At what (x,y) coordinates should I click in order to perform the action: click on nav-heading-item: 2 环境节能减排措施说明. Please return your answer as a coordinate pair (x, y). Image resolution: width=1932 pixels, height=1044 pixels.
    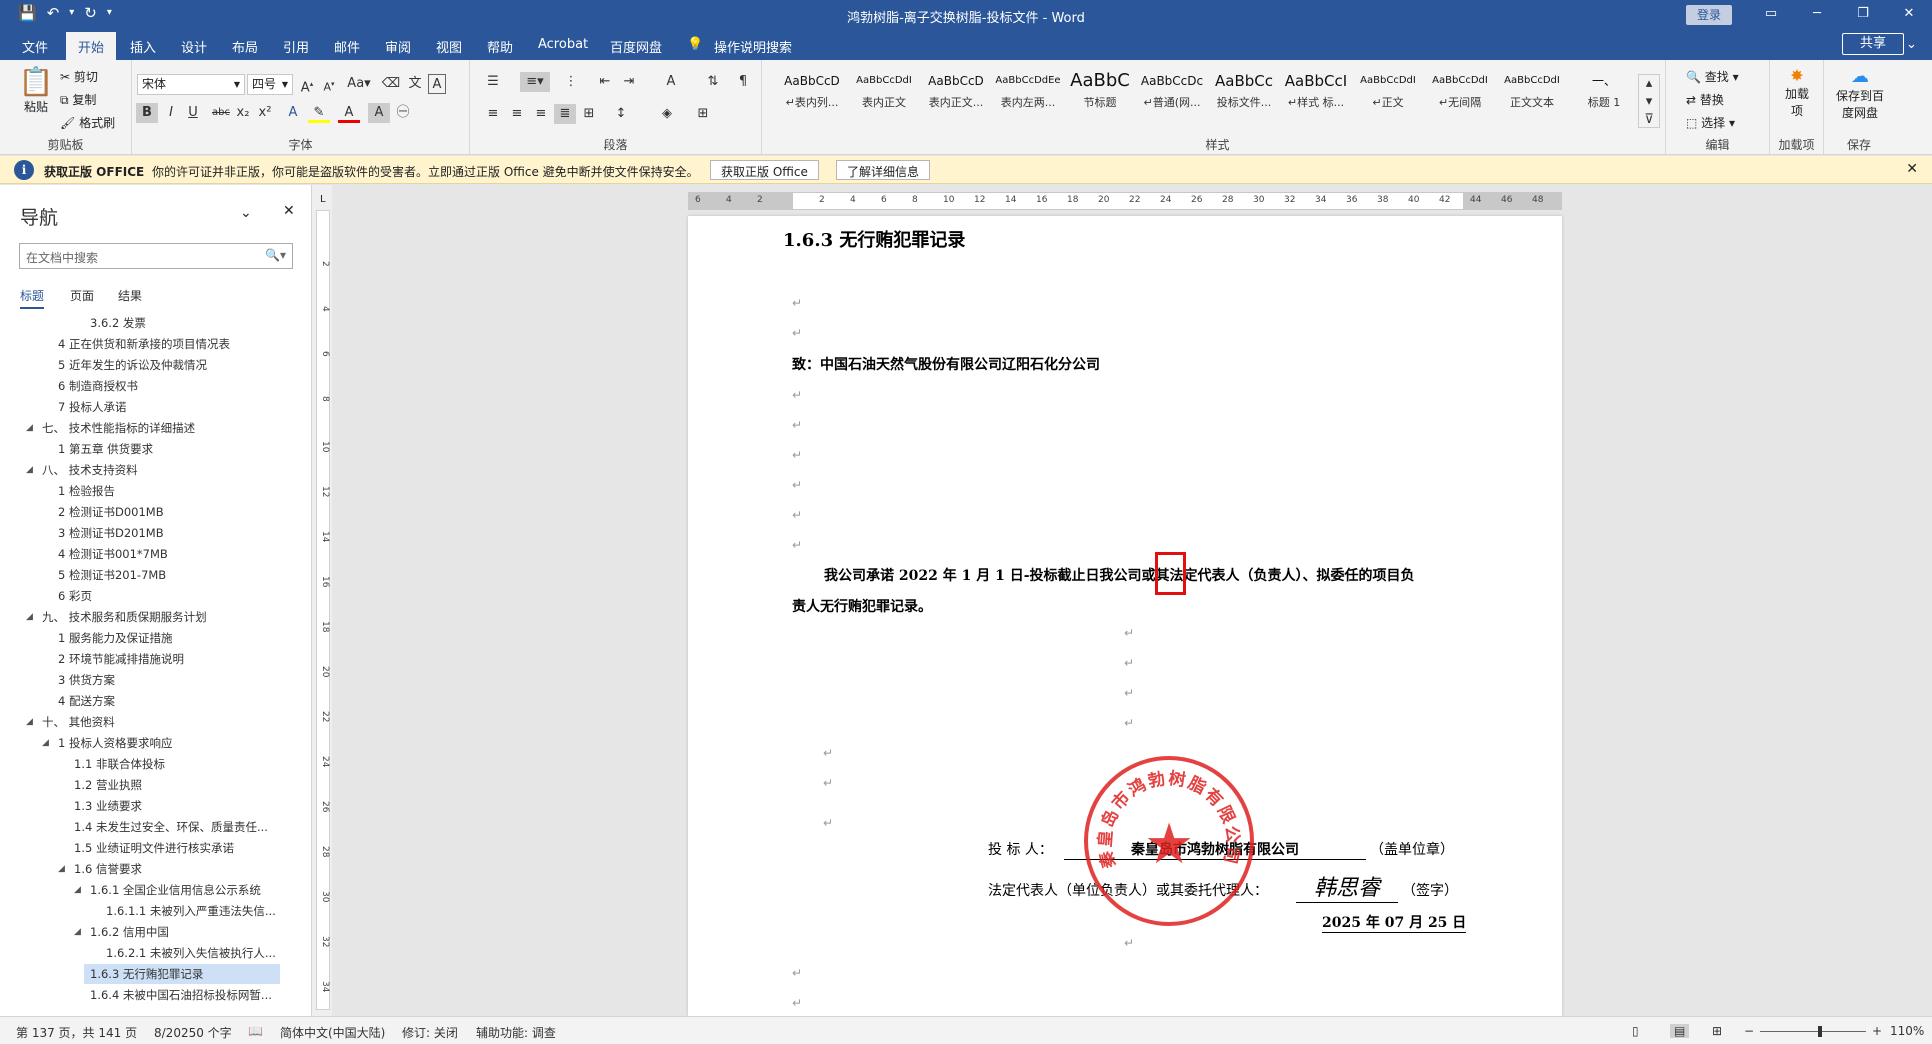
    Looking at the image, I should click on (156, 659).